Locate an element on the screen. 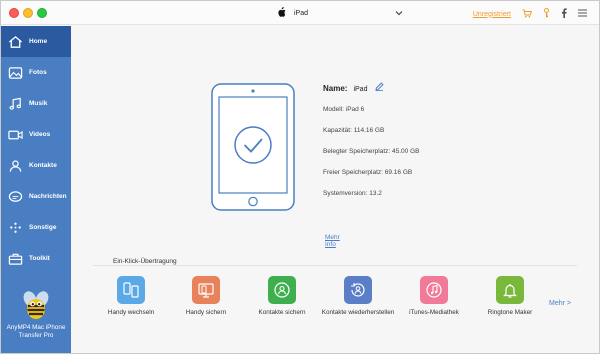 The height and width of the screenshot is (354, 600). zoom-window-button is located at coordinates (42, 13).